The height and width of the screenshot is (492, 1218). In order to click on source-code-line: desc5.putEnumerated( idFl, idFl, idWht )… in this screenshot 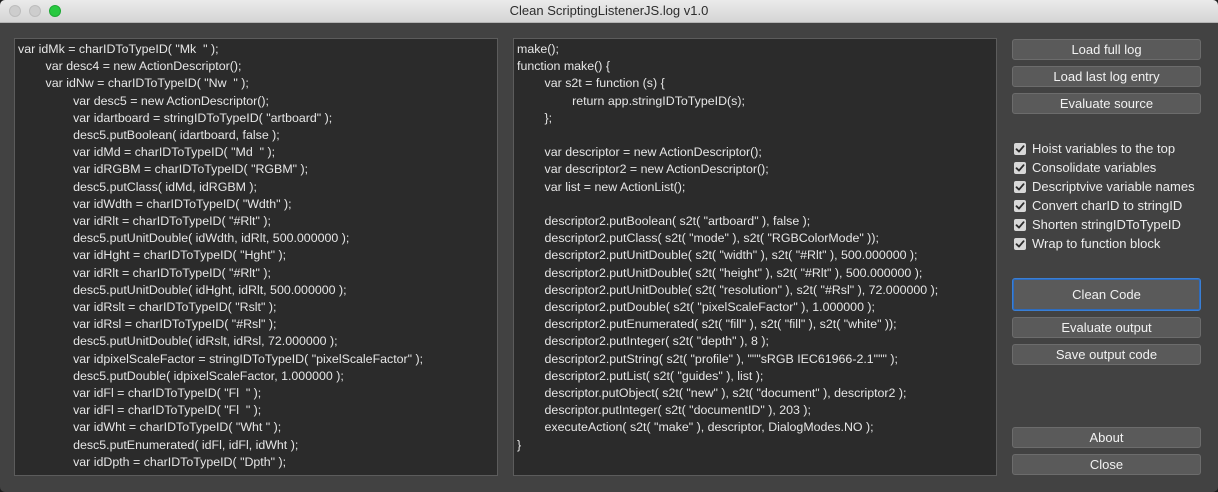, I will do `click(158, 444)`.